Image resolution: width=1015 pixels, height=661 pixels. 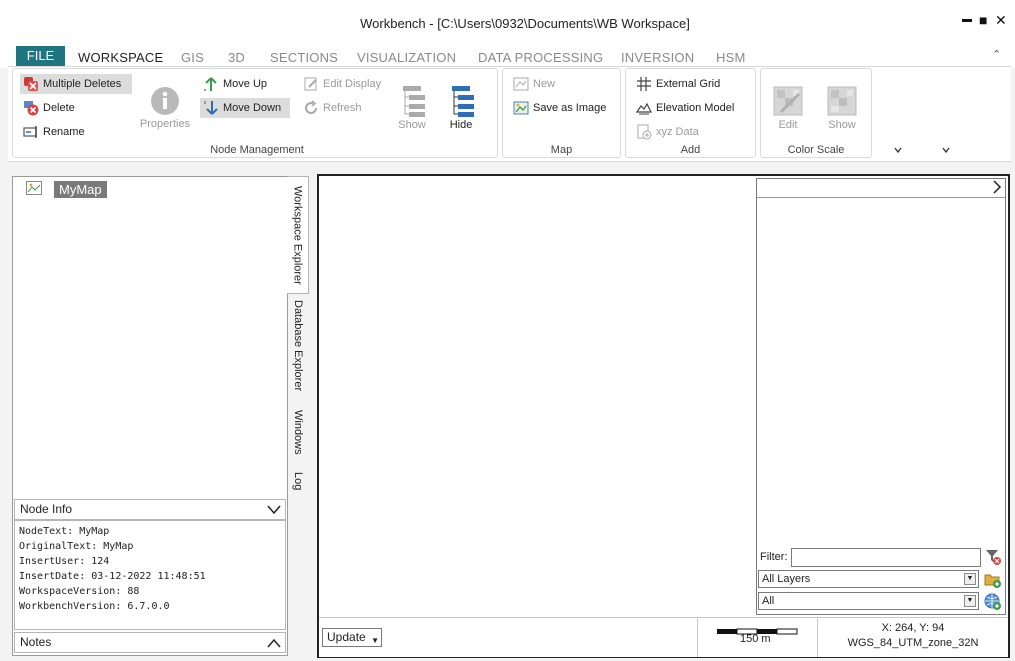 What do you see at coordinates (768, 601) in the screenshot?
I see `scope-value: All` at bounding box center [768, 601].